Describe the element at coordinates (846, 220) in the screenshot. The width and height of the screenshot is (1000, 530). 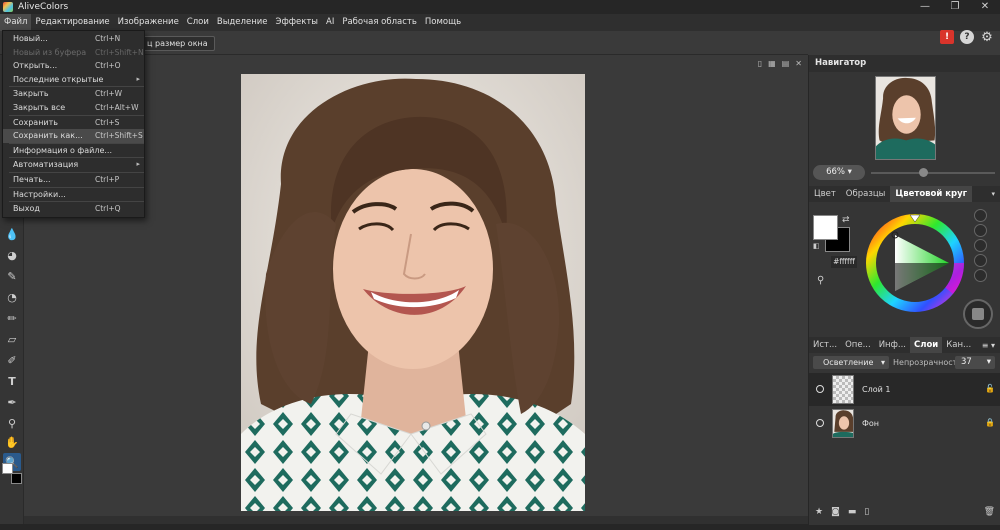
I see `swap-colors-icon: ⇄` at that location.